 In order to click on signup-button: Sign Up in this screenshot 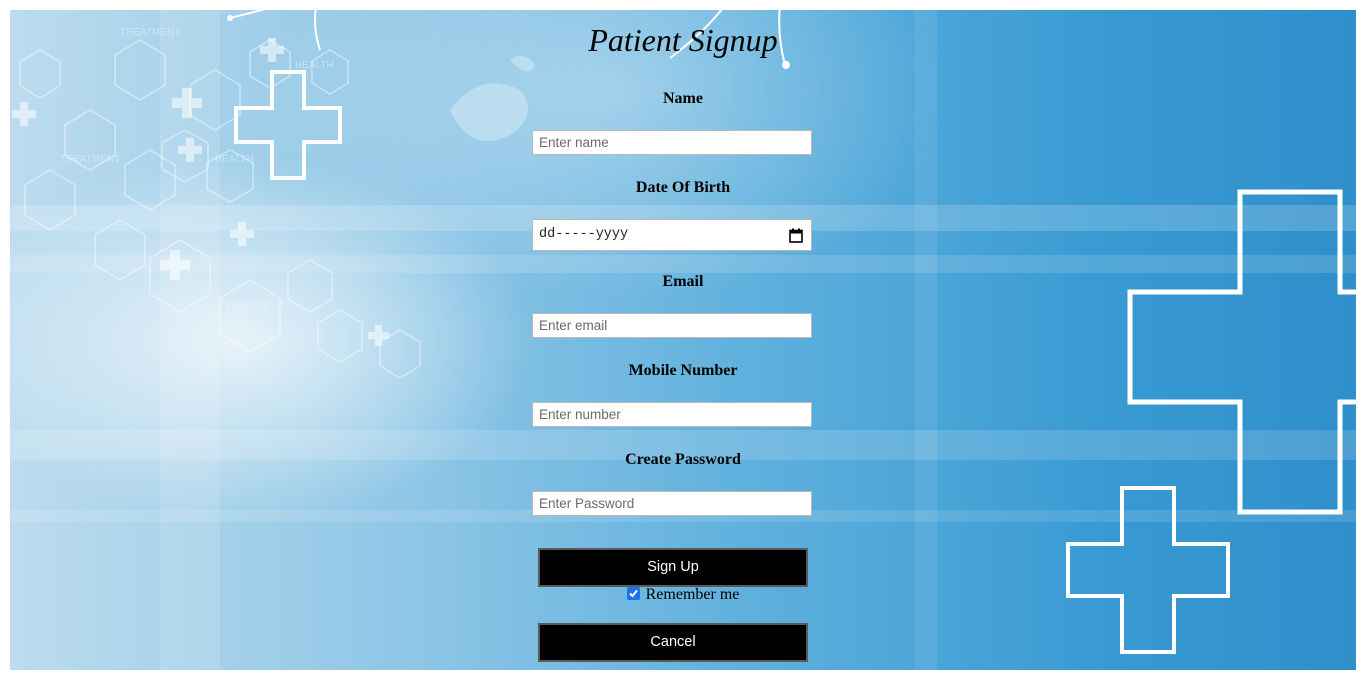, I will do `click(673, 567)`.